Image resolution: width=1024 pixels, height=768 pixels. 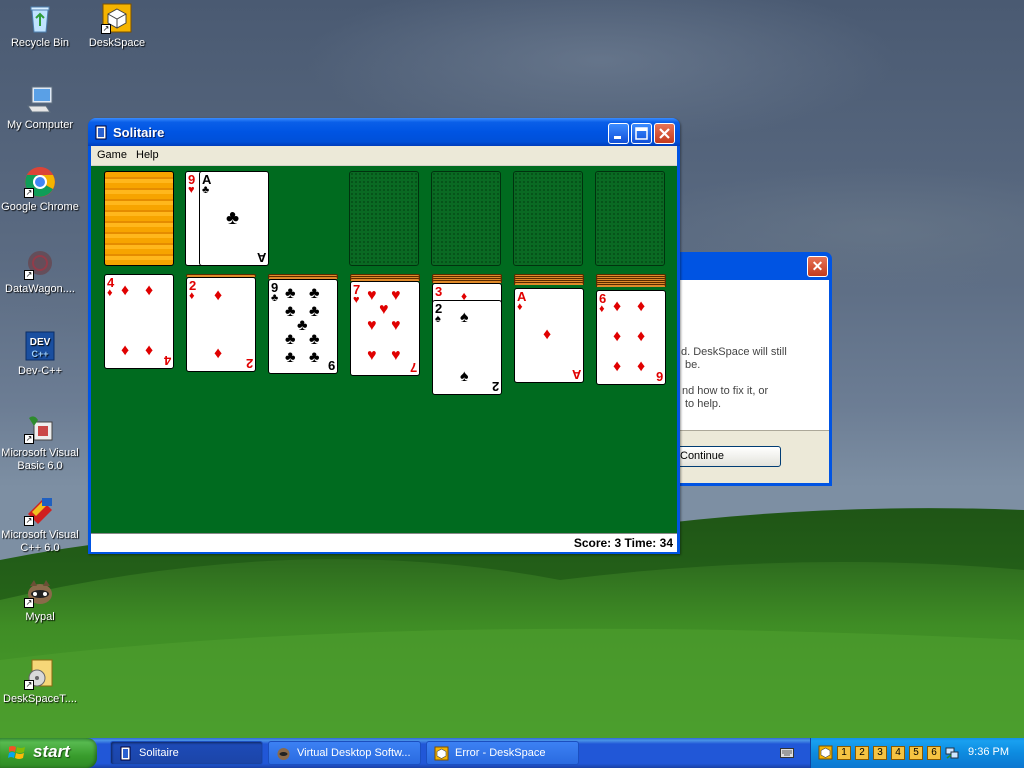 I want to click on card-pip: ♠, so click(x=464, y=317).